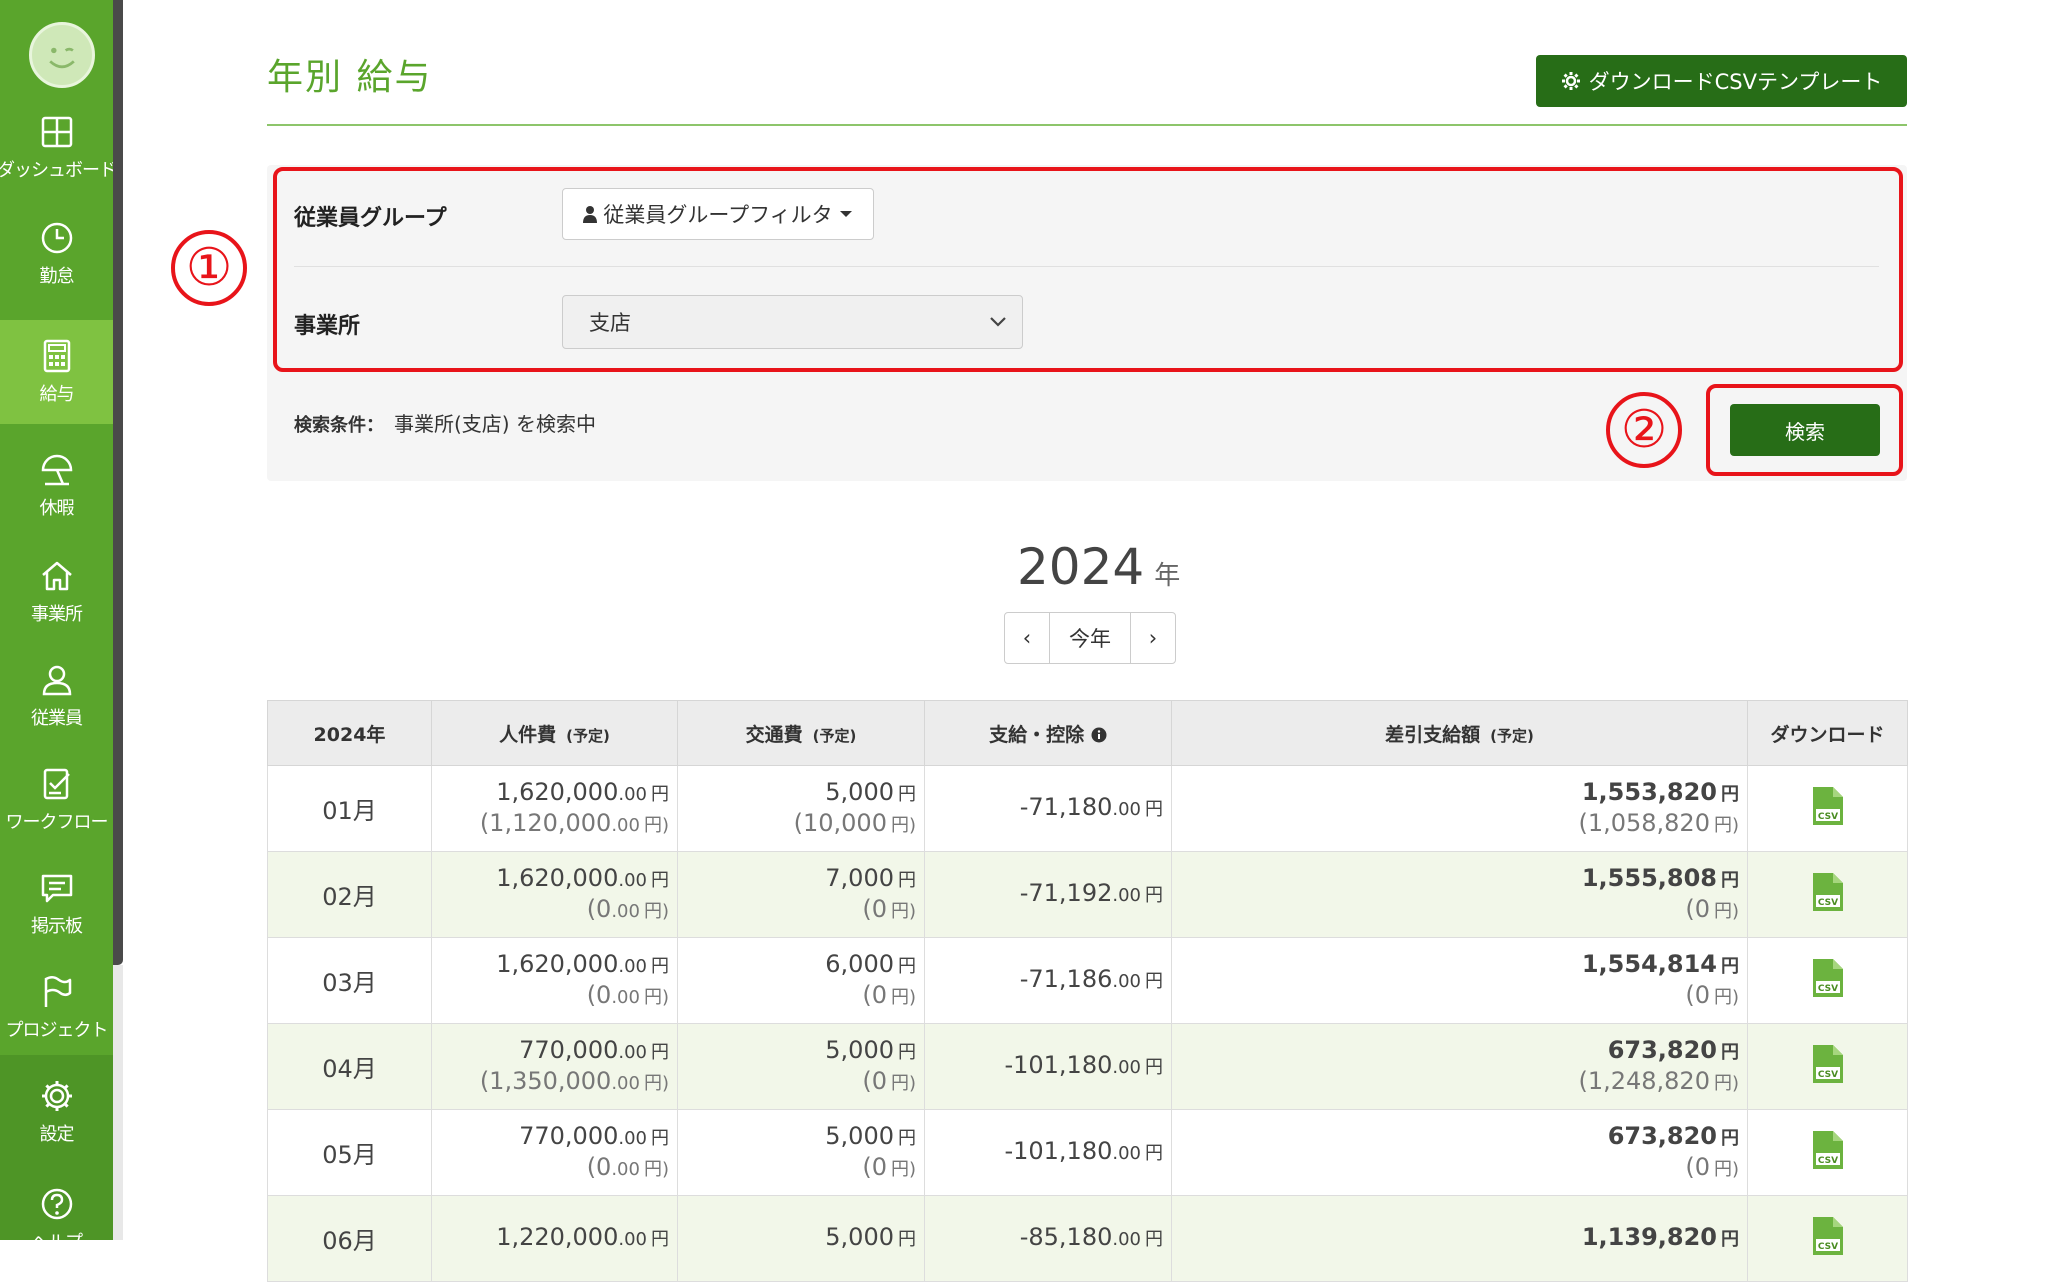 The image size is (2048, 1282). Describe the element at coordinates (801, 1238) in the screenshot. I see `transport-cell: 5,000 円` at that location.